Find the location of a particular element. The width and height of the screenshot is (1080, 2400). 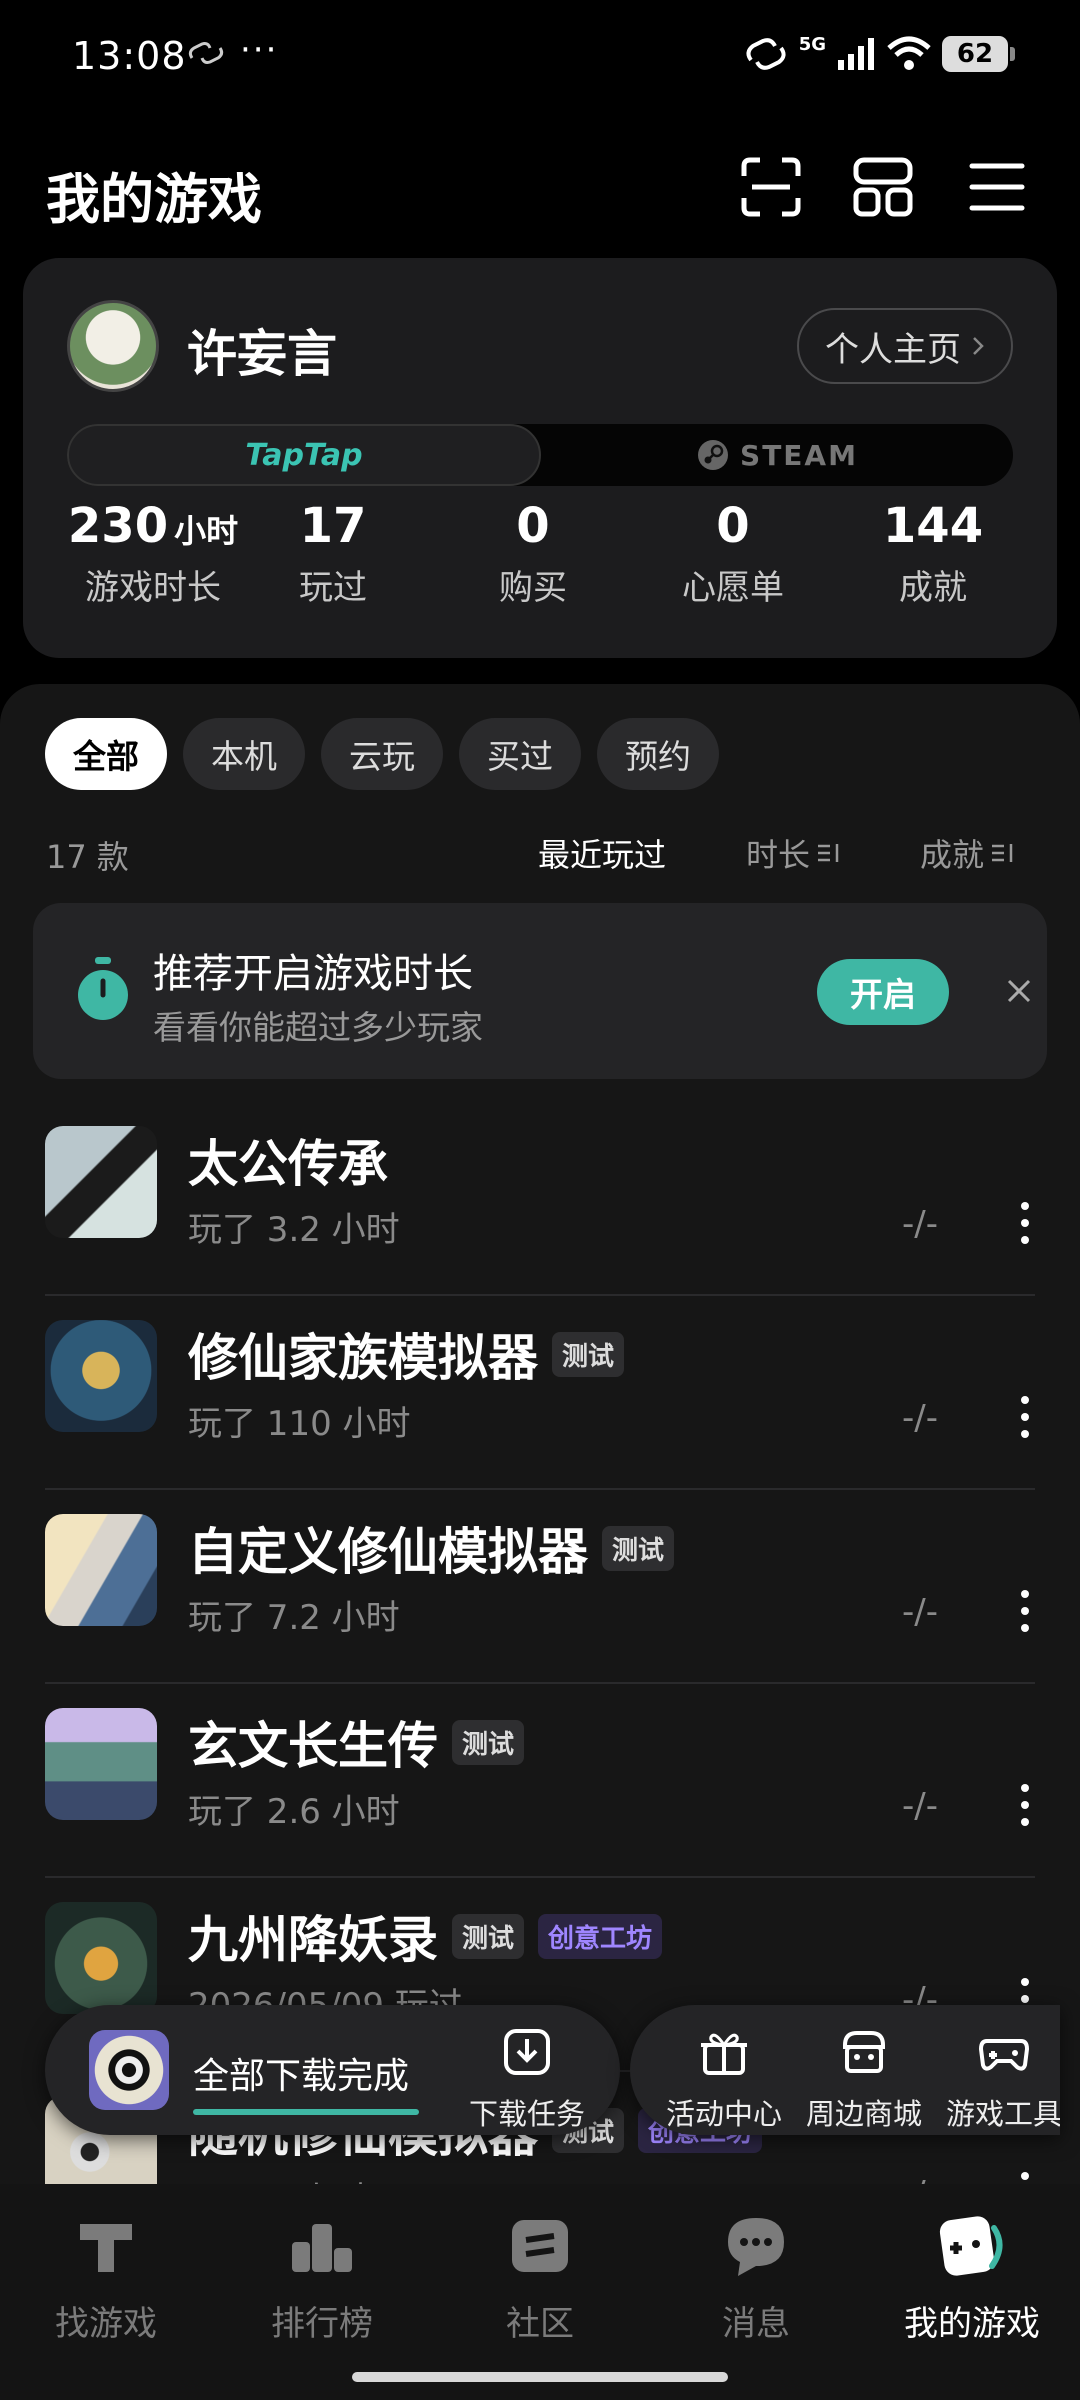

stat-wishlist-value: 0 is located at coordinates (733, 526).